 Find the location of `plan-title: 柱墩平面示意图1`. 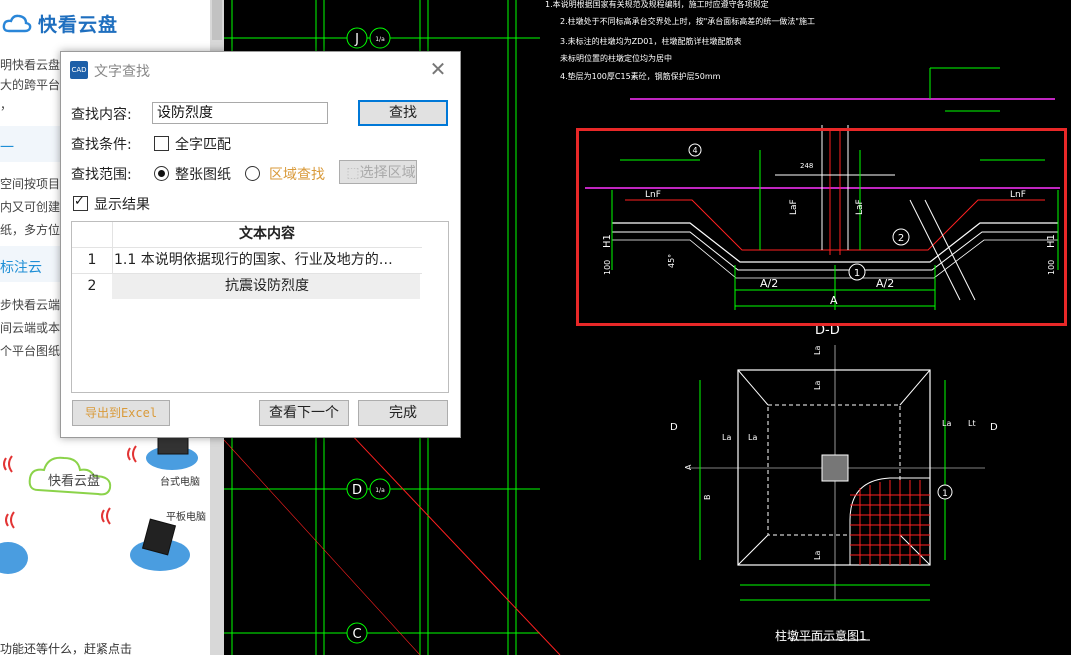

plan-title: 柱墩平面示意图1 is located at coordinates (821, 635).